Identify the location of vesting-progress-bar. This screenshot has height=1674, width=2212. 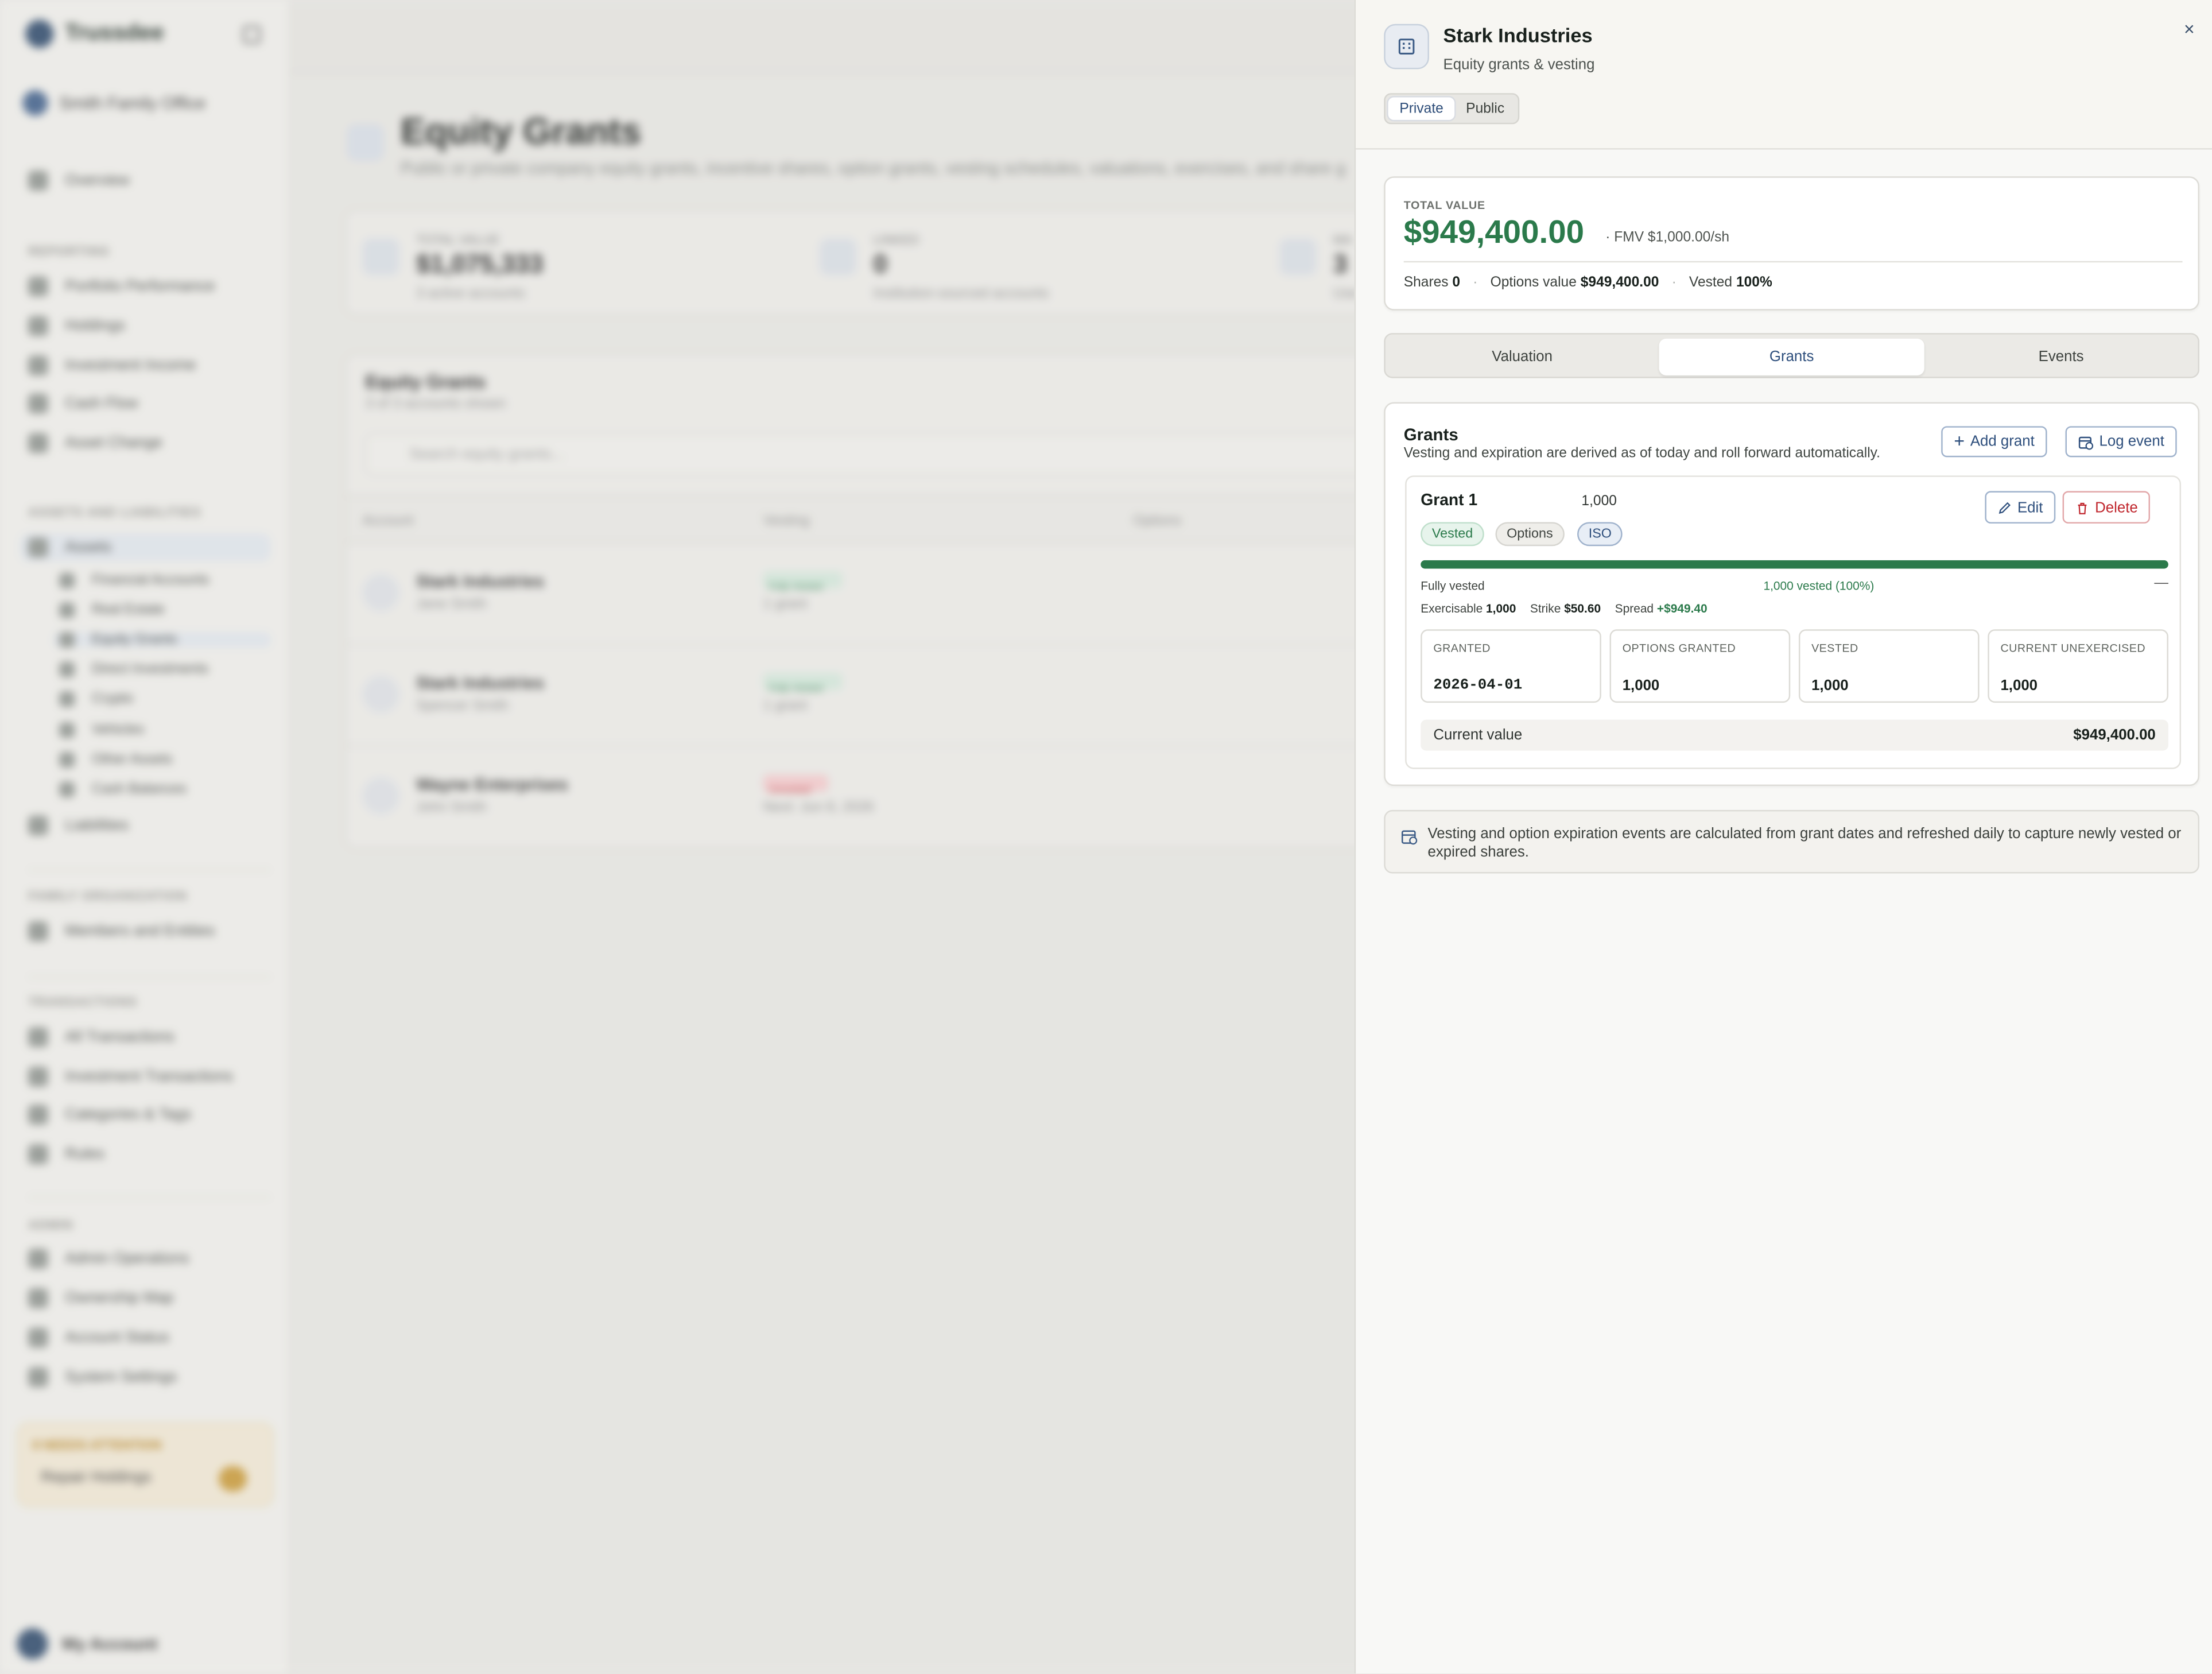
(1794, 564).